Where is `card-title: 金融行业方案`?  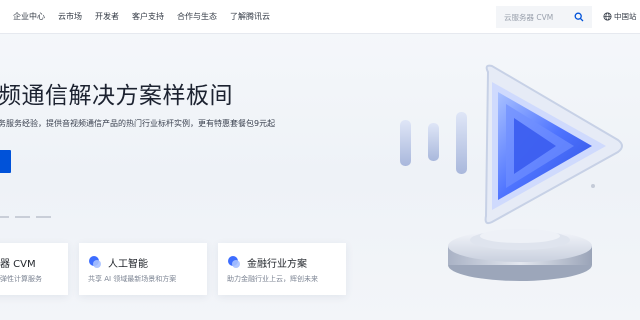 card-title: 金融行业方案 is located at coordinates (277, 264).